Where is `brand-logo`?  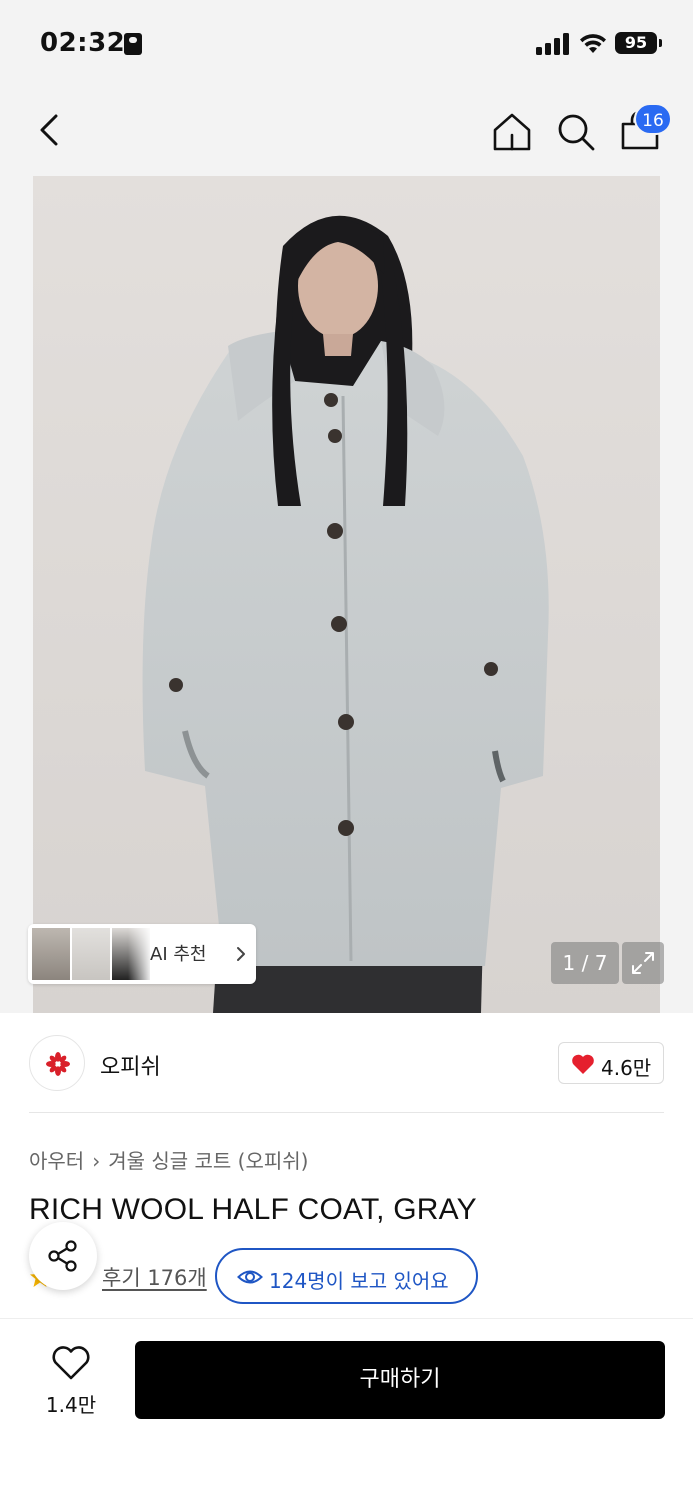
brand-logo is located at coordinates (57, 1063).